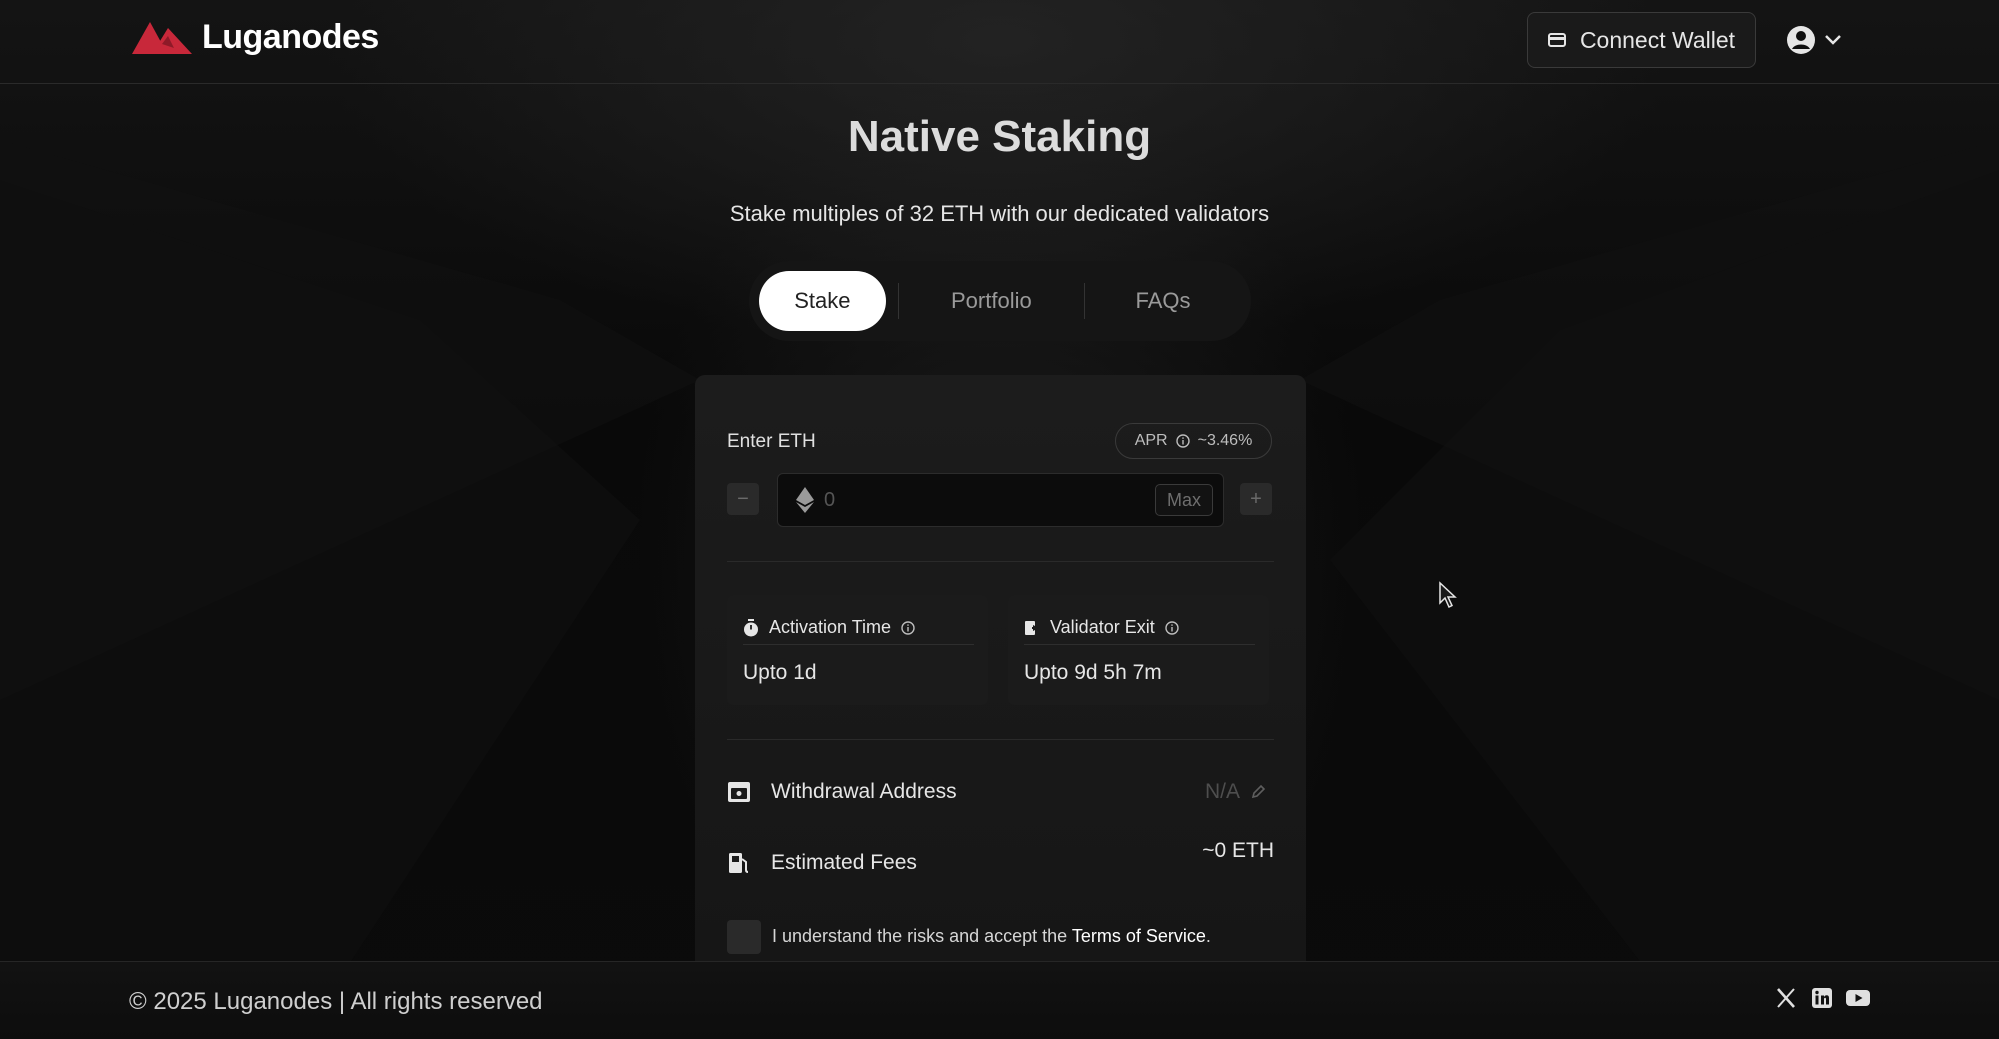 Image resolution: width=1999 pixels, height=1039 pixels. I want to click on activation-time-value: Upto 1d, so click(780, 672).